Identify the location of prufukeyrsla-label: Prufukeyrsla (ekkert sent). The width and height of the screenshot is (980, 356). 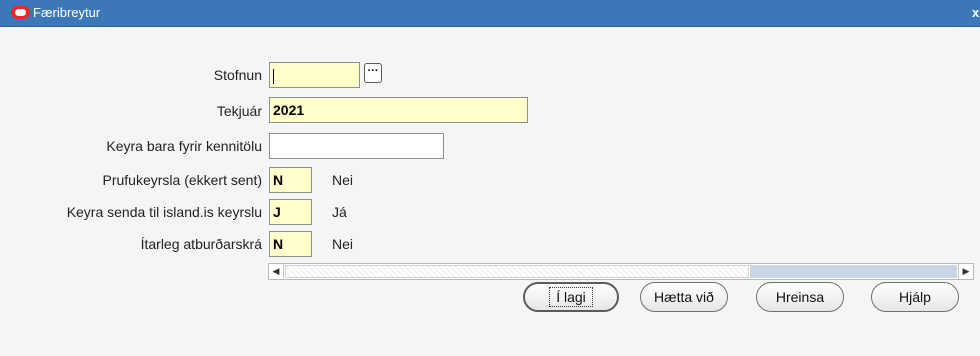
(182, 180).